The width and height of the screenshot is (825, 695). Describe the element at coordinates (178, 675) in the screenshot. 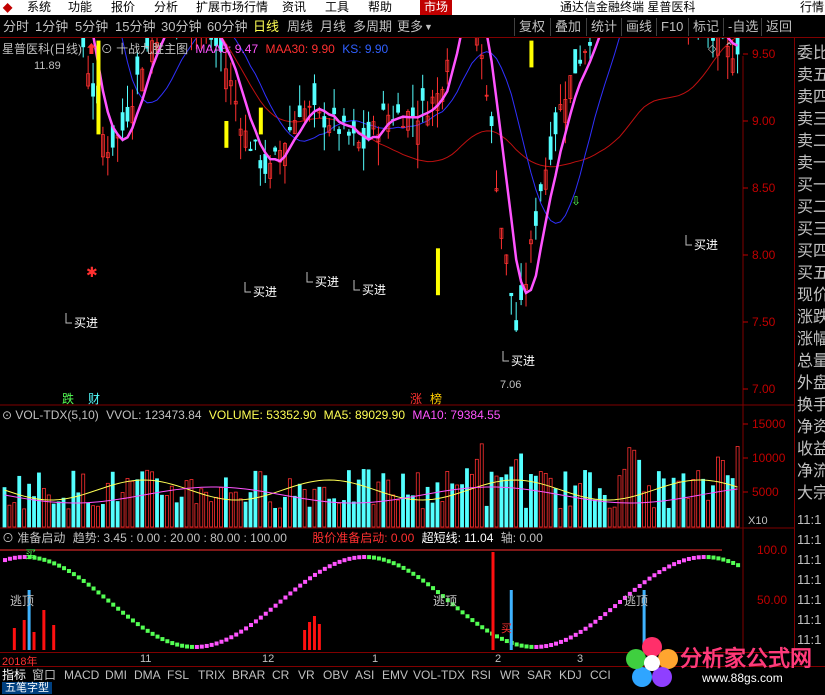

I see `tab-fsl: FSL` at that location.